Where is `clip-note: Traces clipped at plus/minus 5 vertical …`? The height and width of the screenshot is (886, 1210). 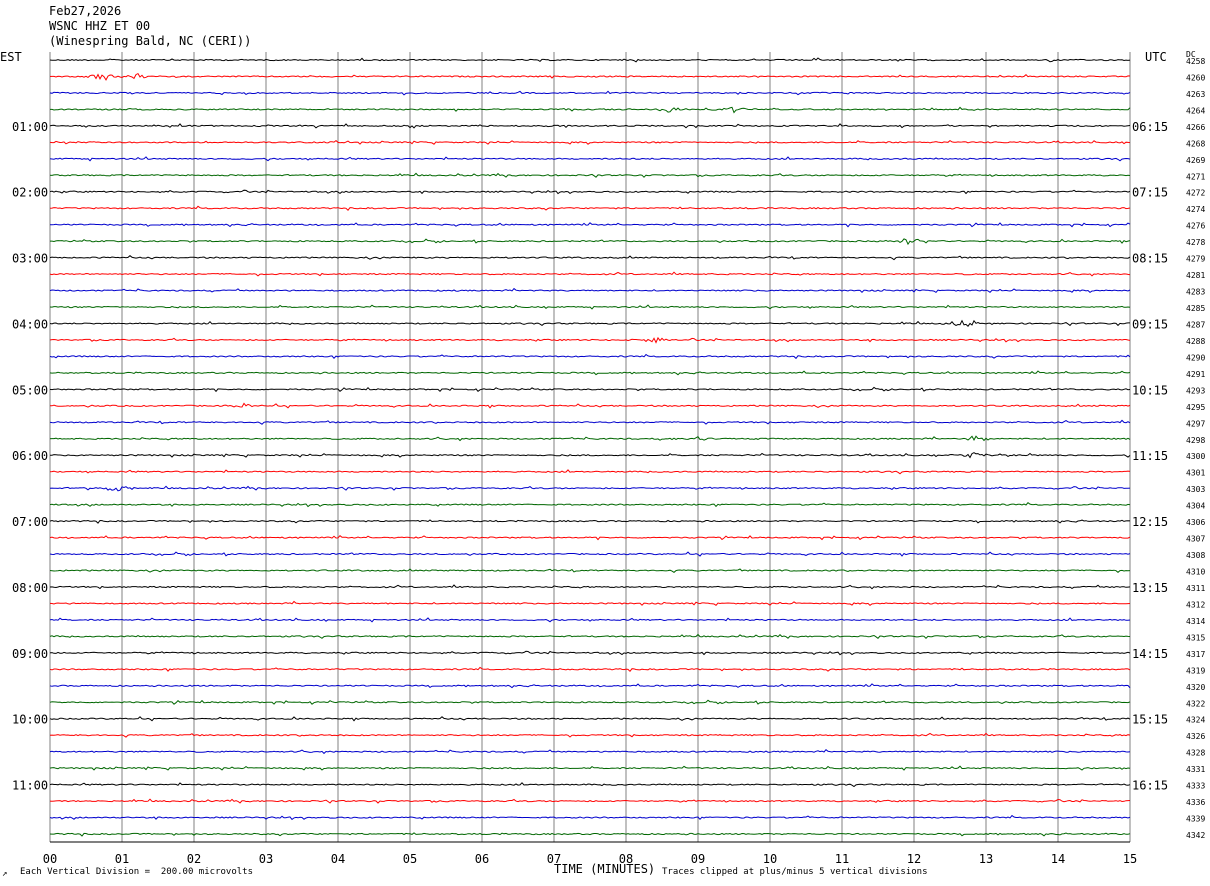 clip-note: Traces clipped at plus/minus 5 vertical … is located at coordinates (795, 872).